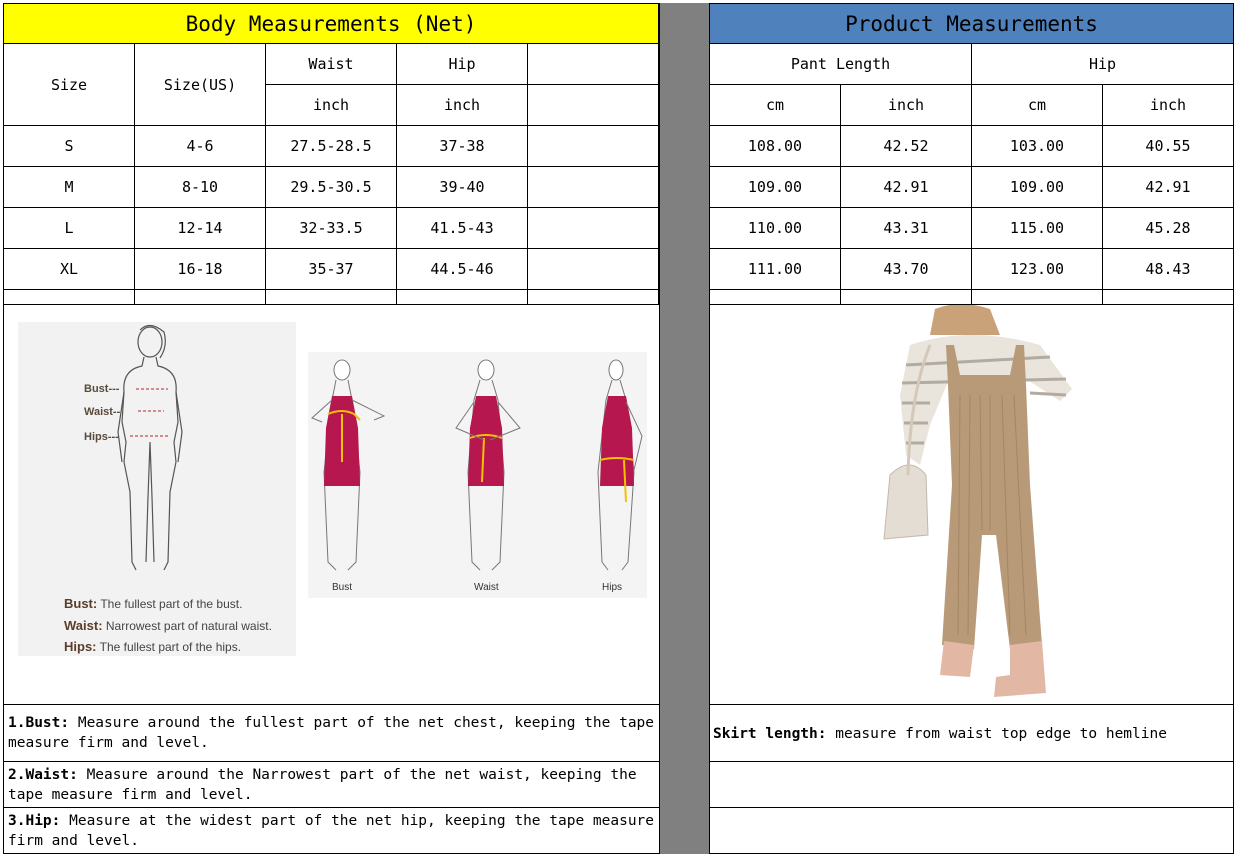  I want to click on note-skirt-text: measure from waist top edge to hemline, so click(996, 734).